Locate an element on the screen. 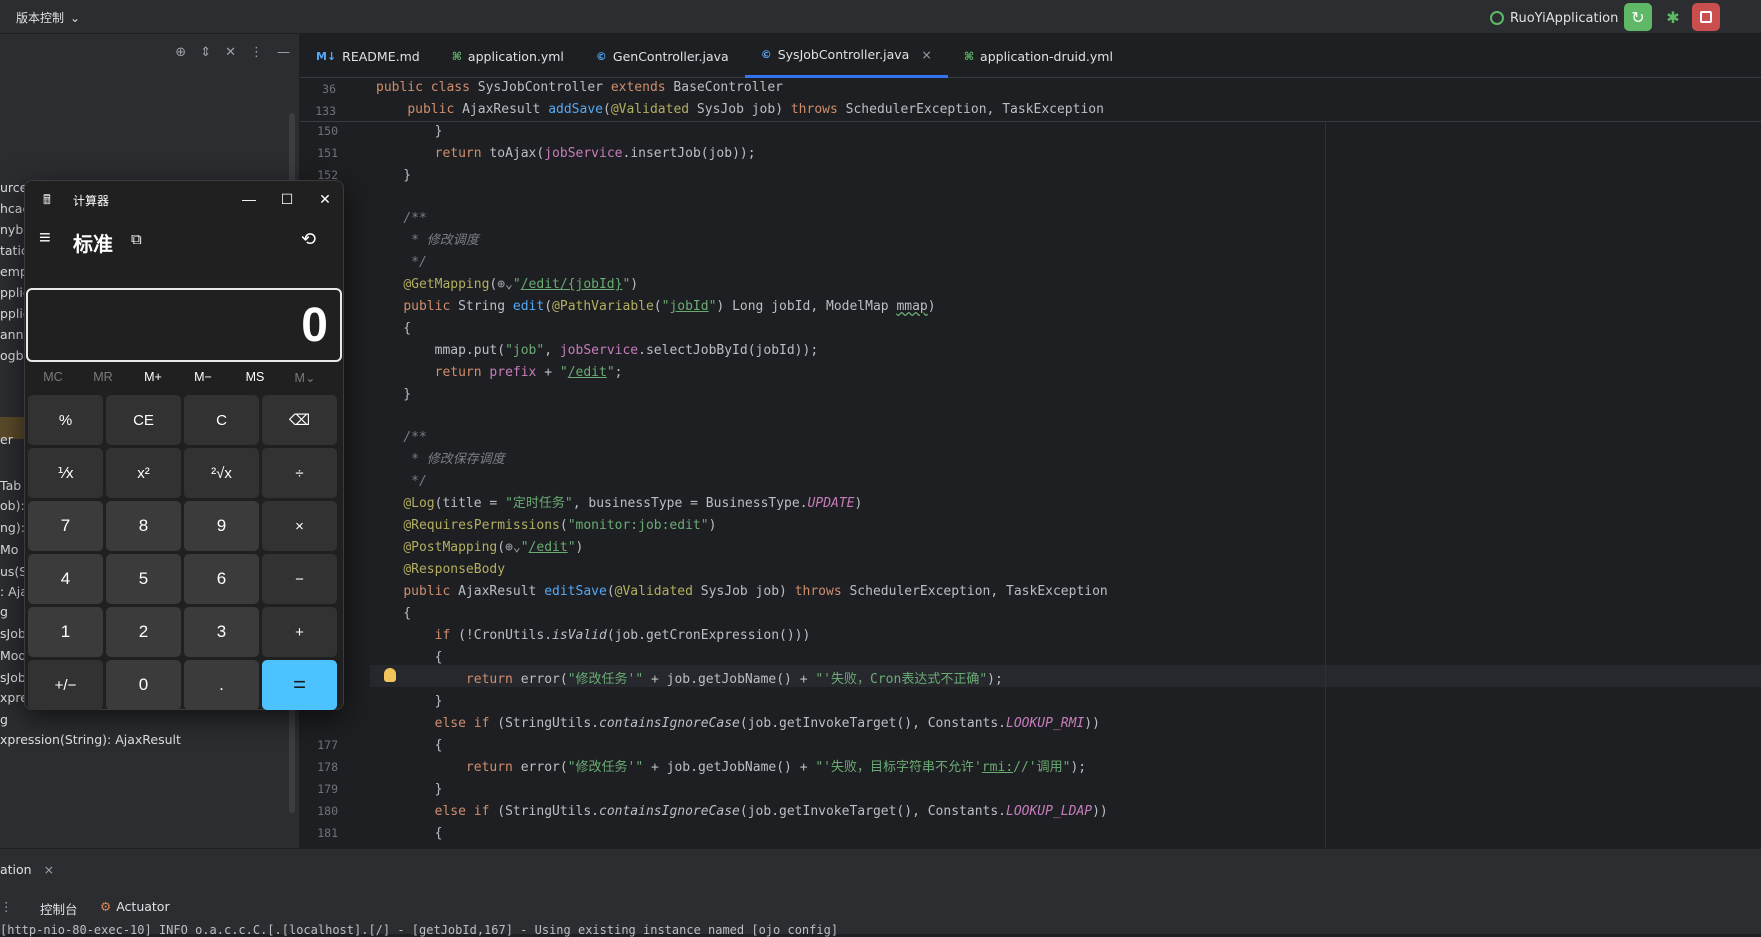 The image size is (1761, 937). lightbulb-icon is located at coordinates (390, 675).